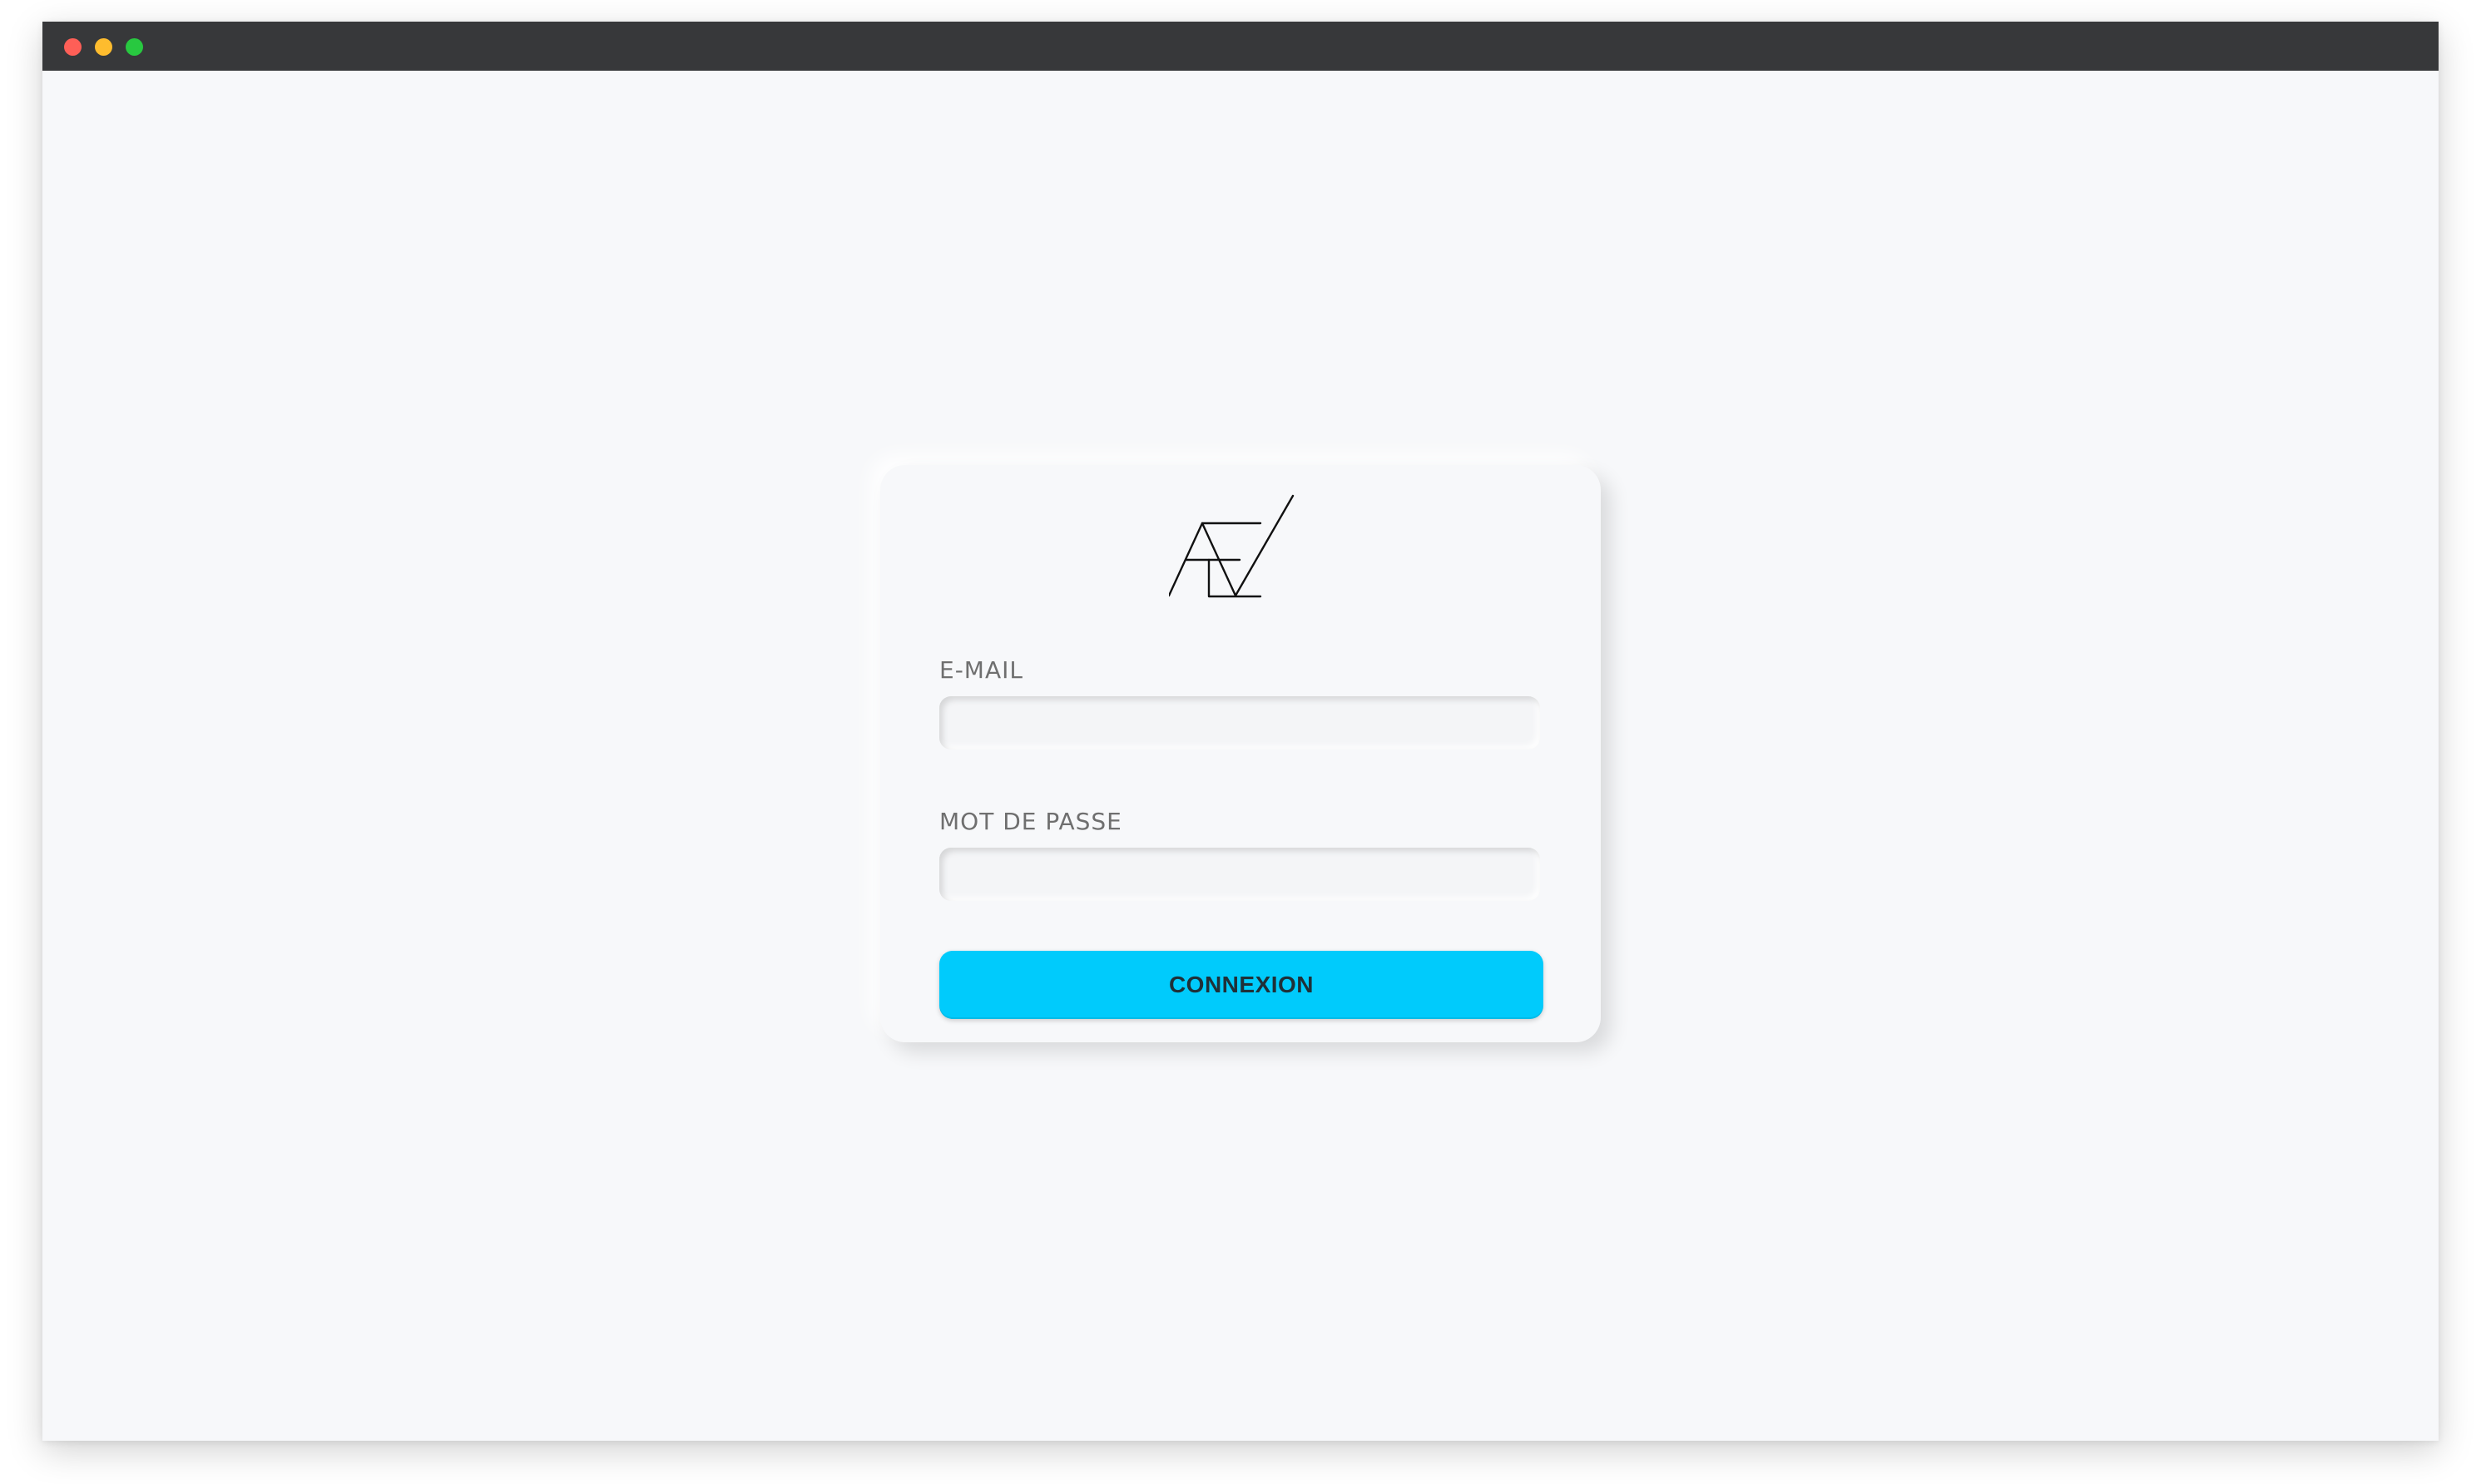 The image size is (2481, 1484). What do you see at coordinates (103, 47) in the screenshot?
I see `minimize-window-button` at bounding box center [103, 47].